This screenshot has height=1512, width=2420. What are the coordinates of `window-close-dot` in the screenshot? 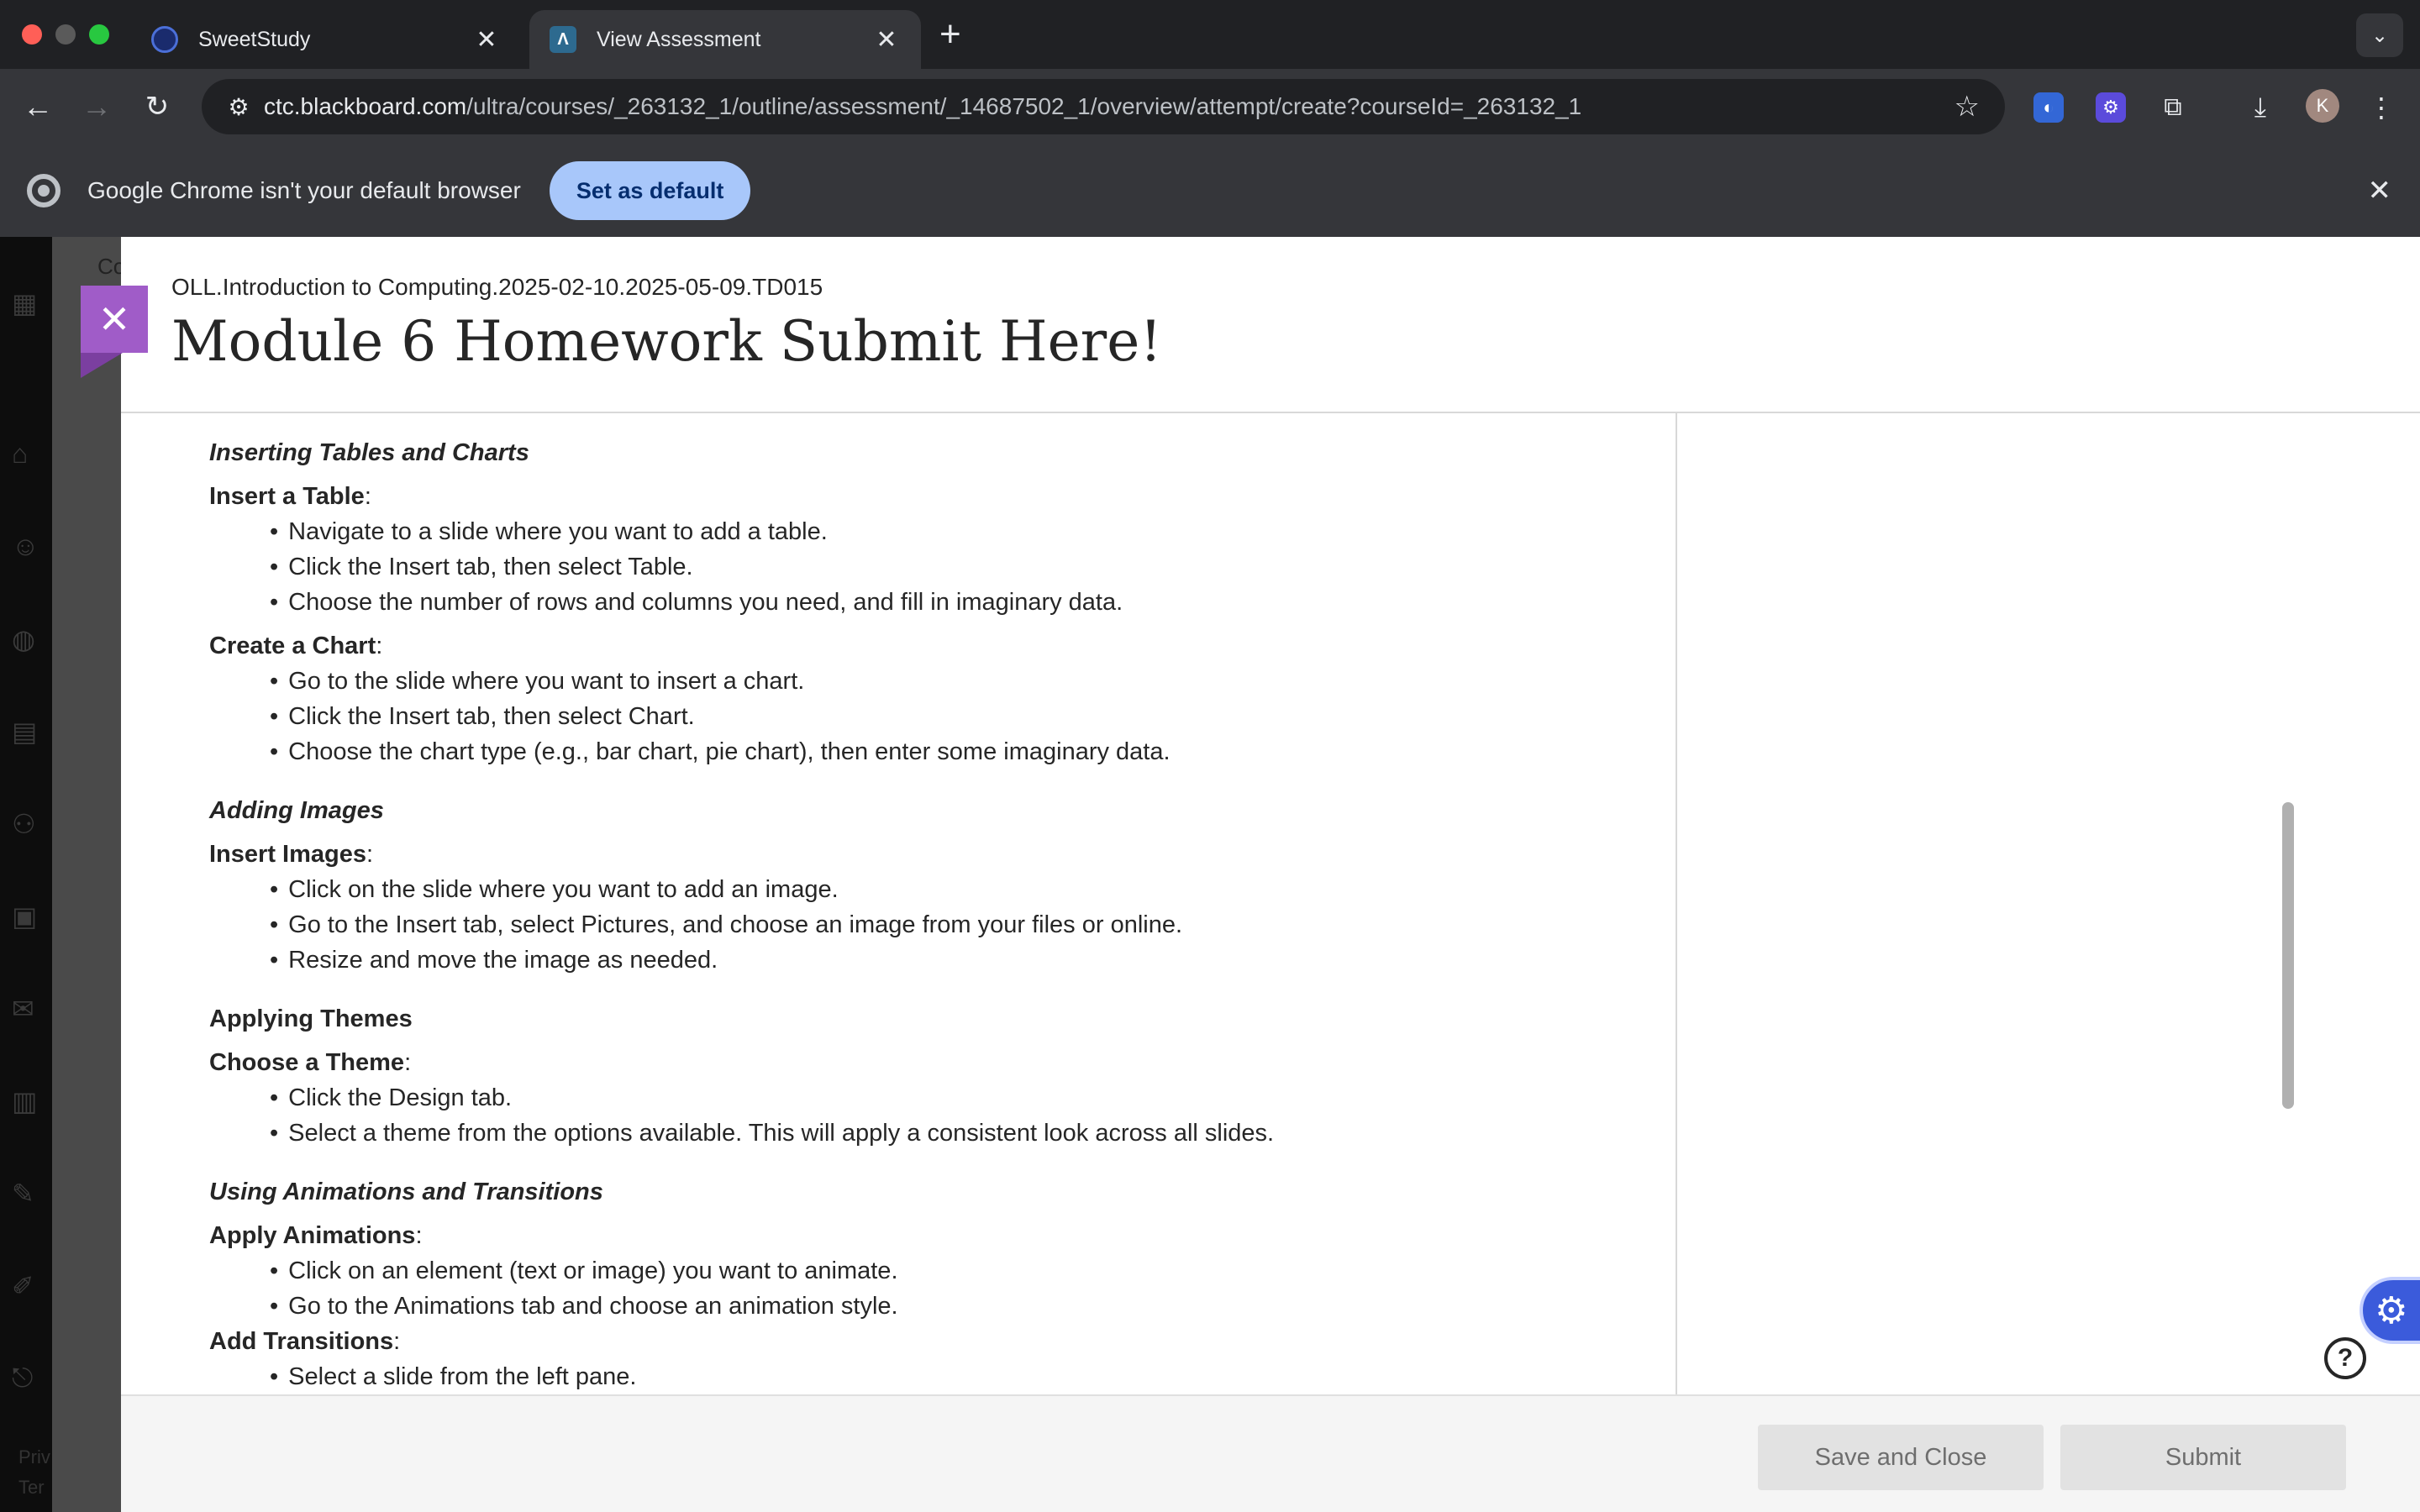 It's located at (32, 34).